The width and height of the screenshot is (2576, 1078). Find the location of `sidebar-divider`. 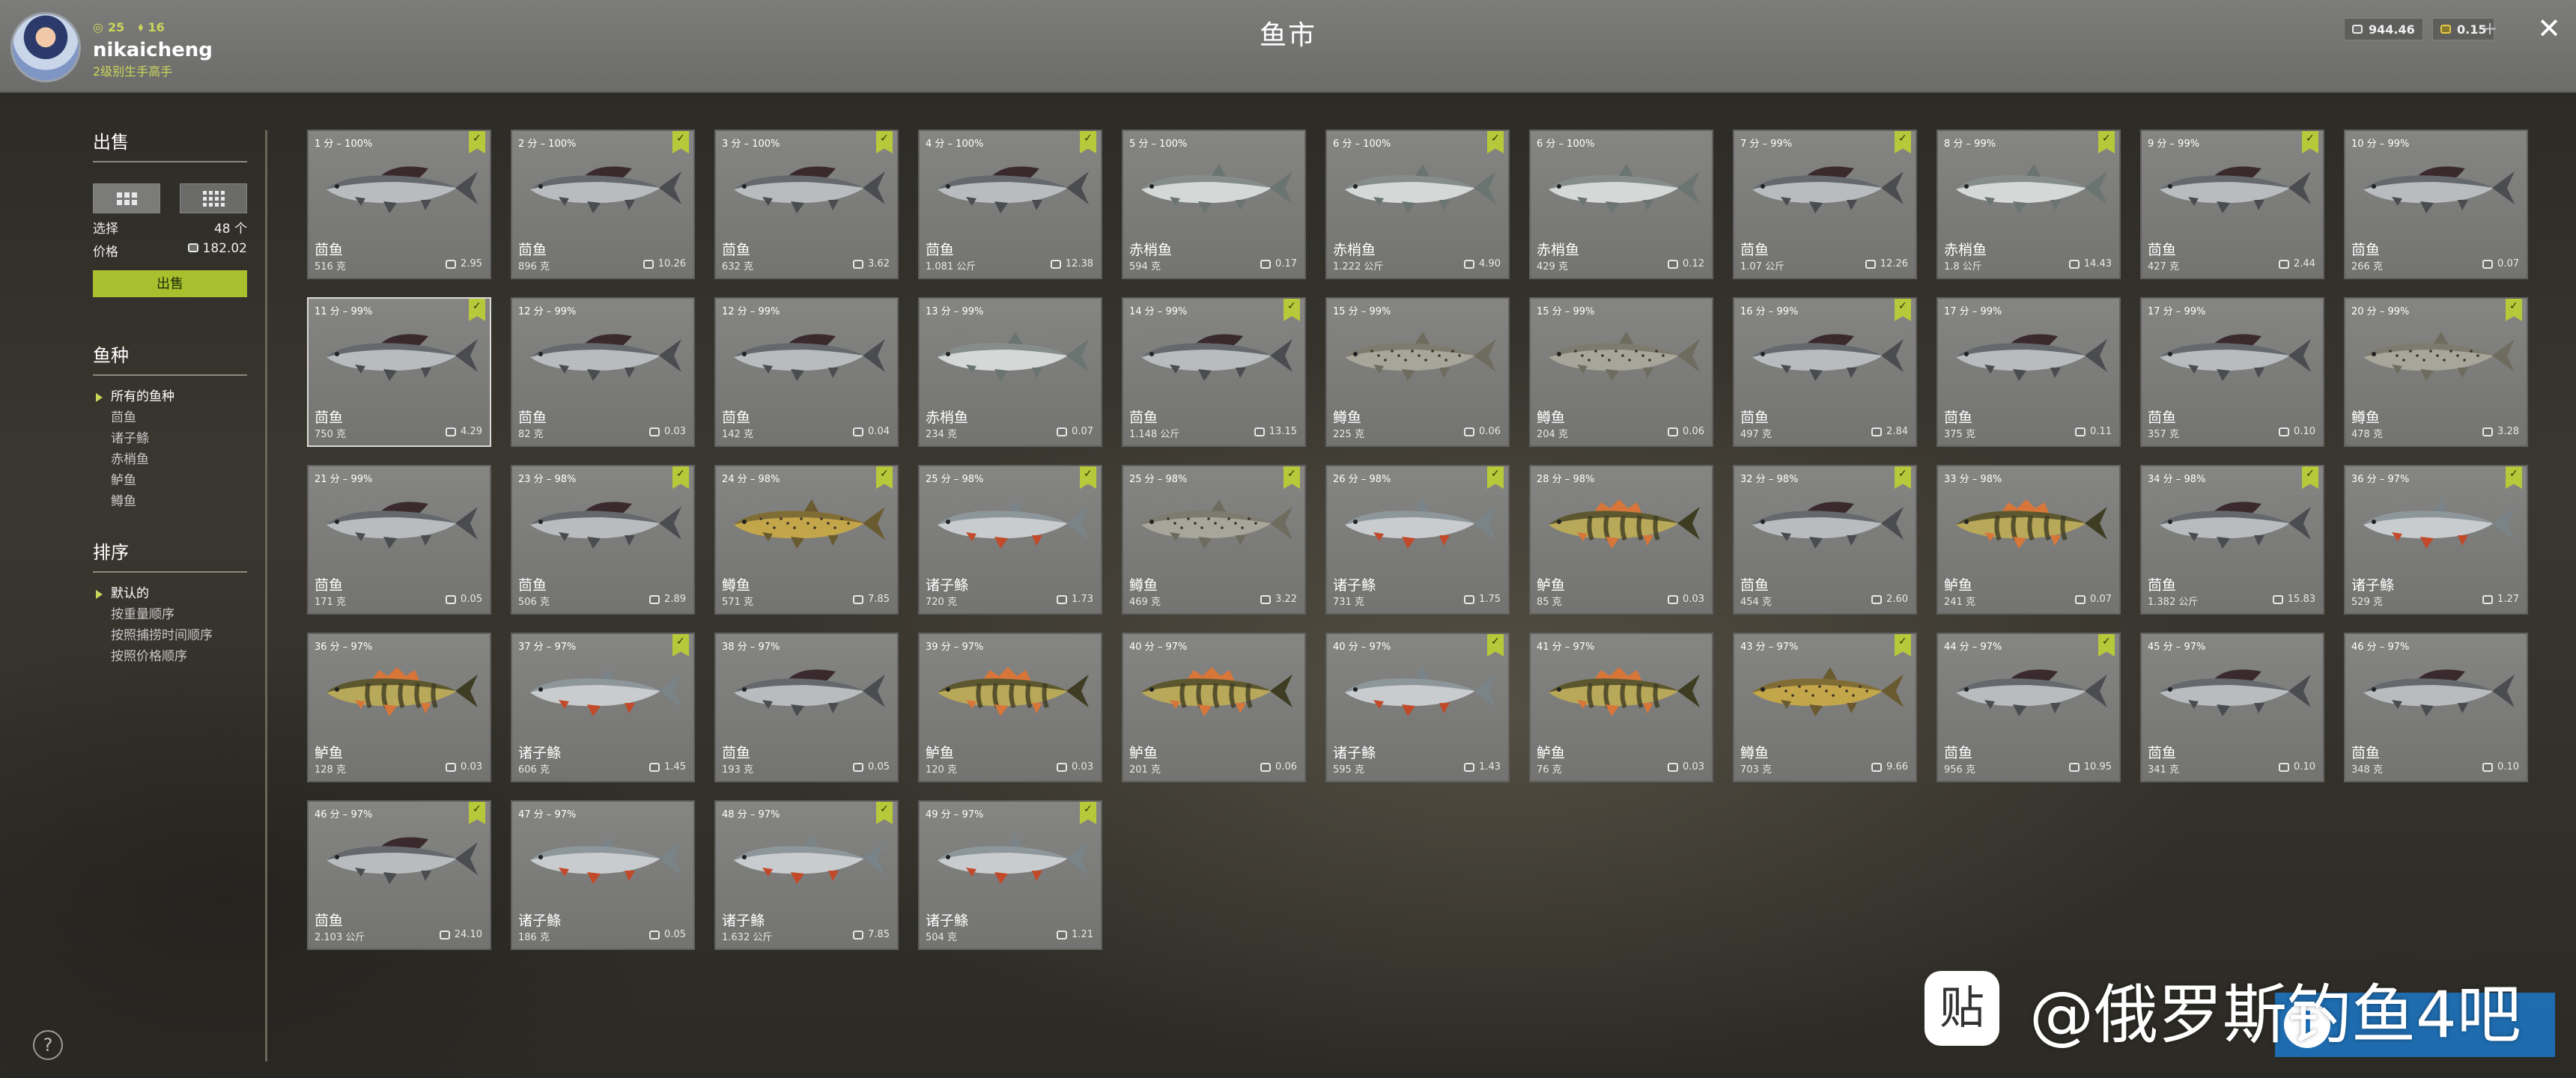

sidebar-divider is located at coordinates (266, 596).